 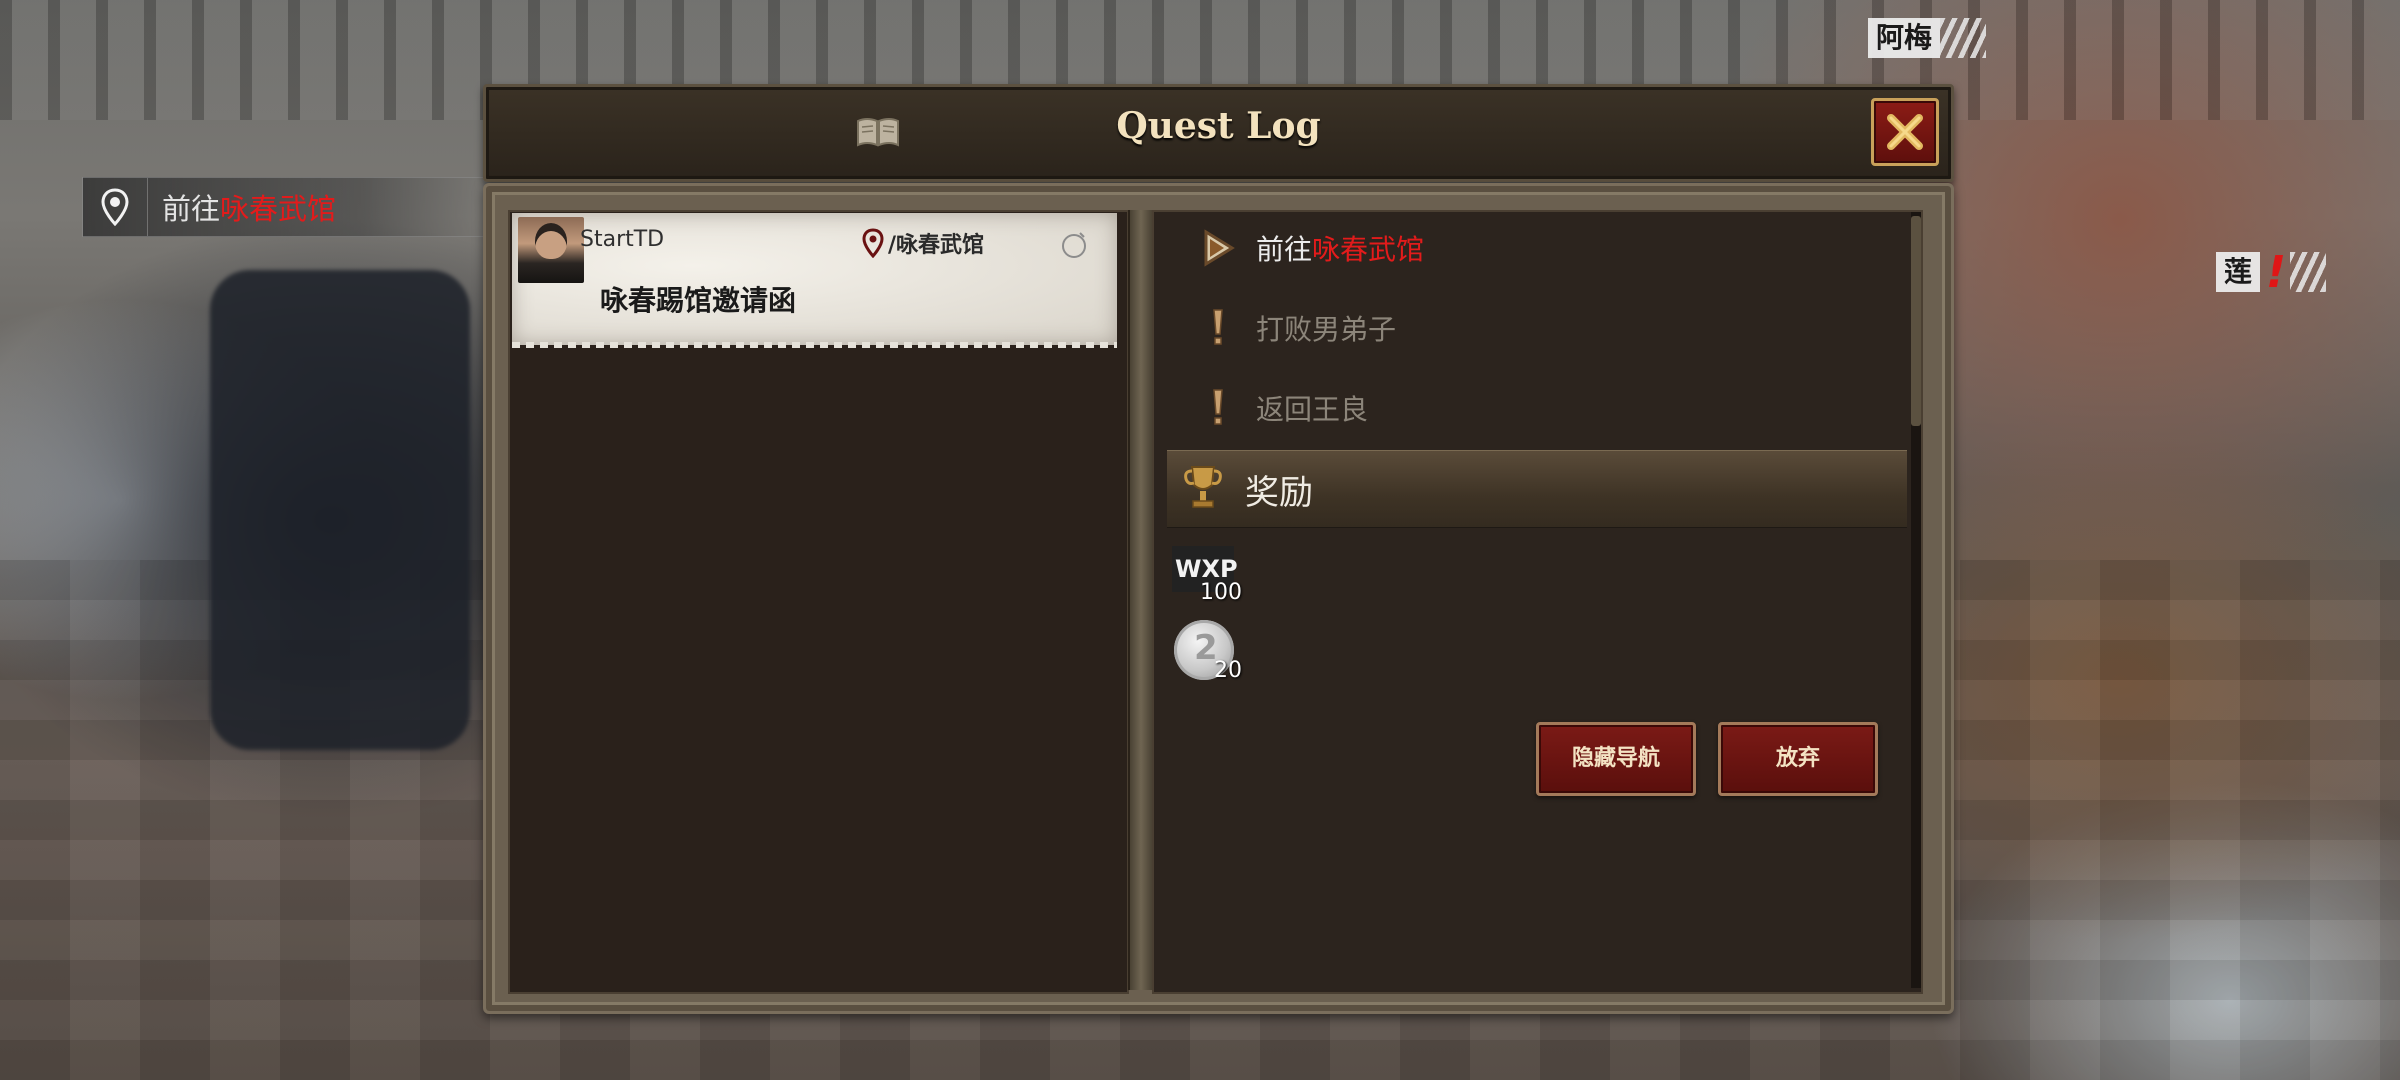 I want to click on window-title: Quest Log, so click(x=1218, y=126).